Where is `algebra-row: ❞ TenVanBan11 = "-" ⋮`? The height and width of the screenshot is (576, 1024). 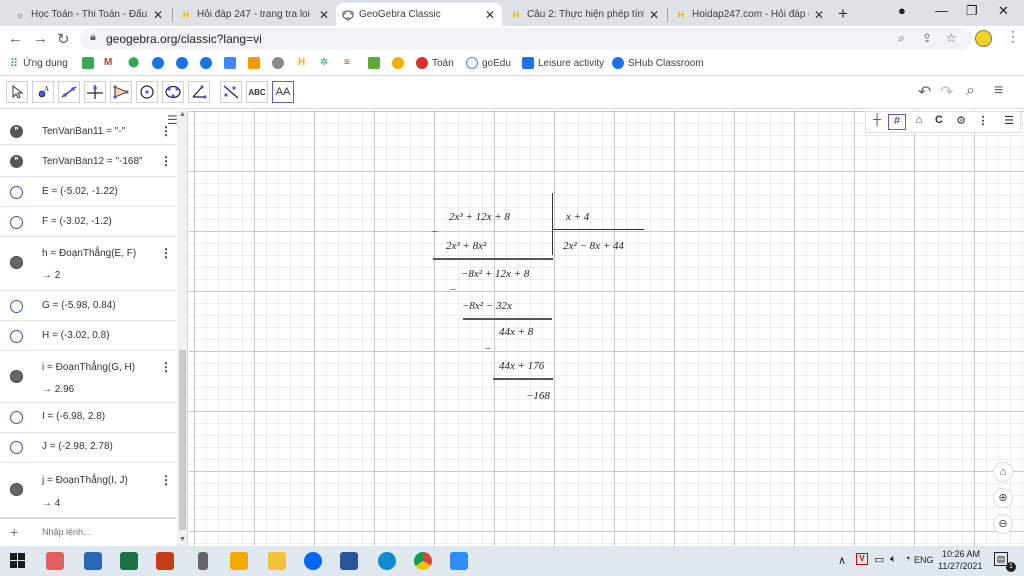 algebra-row: ❞ TenVanBan11 = "-" ⋮ is located at coordinates (88, 127).